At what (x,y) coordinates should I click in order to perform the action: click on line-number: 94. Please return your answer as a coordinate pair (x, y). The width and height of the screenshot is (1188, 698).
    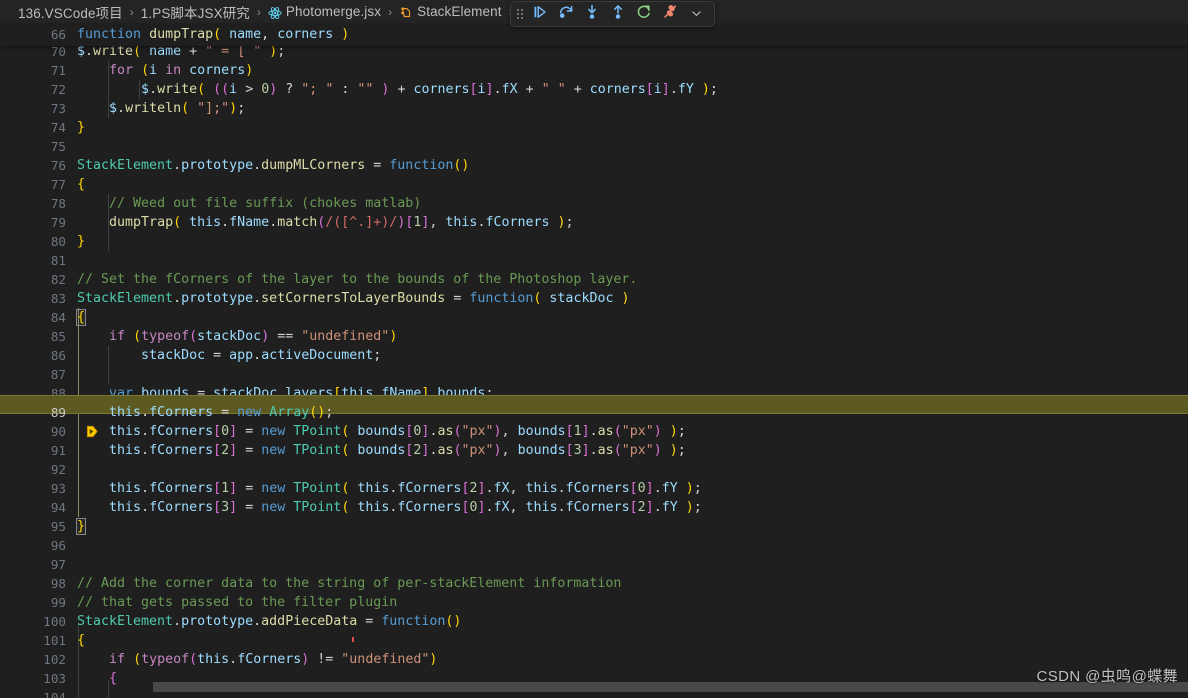
    Looking at the image, I should click on (58, 507).